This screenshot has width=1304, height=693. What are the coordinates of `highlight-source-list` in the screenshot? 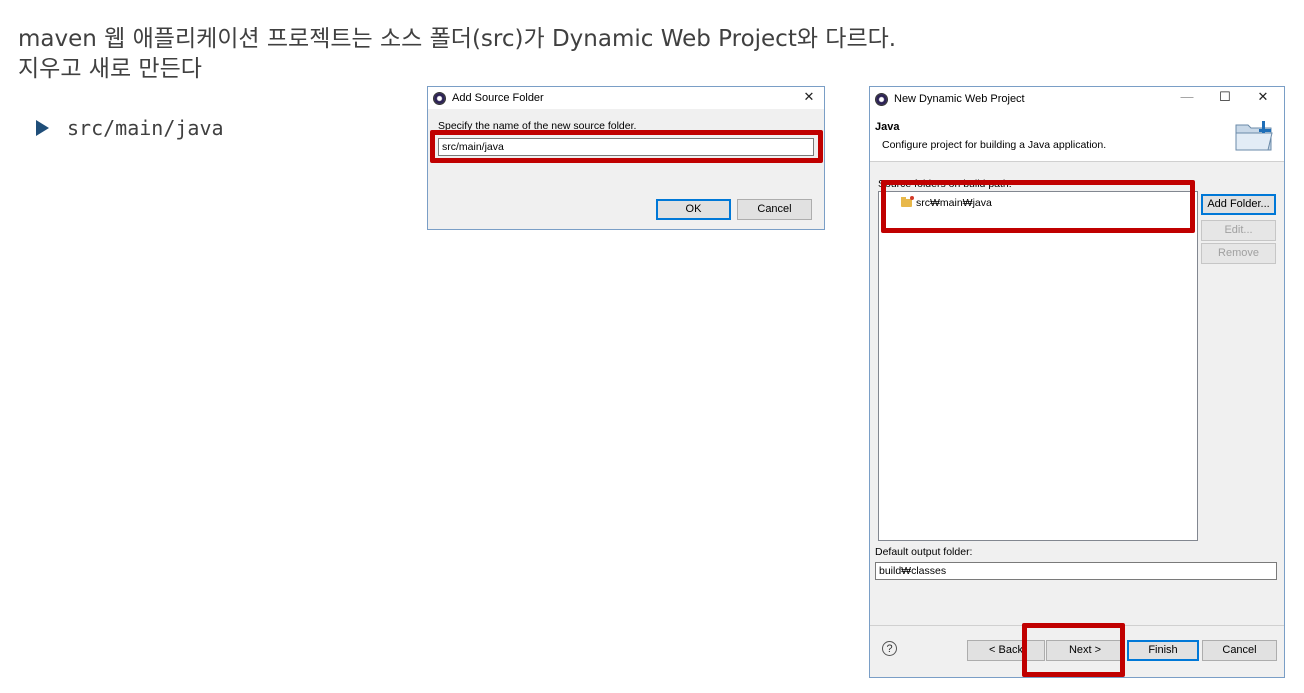 It's located at (1038, 206).